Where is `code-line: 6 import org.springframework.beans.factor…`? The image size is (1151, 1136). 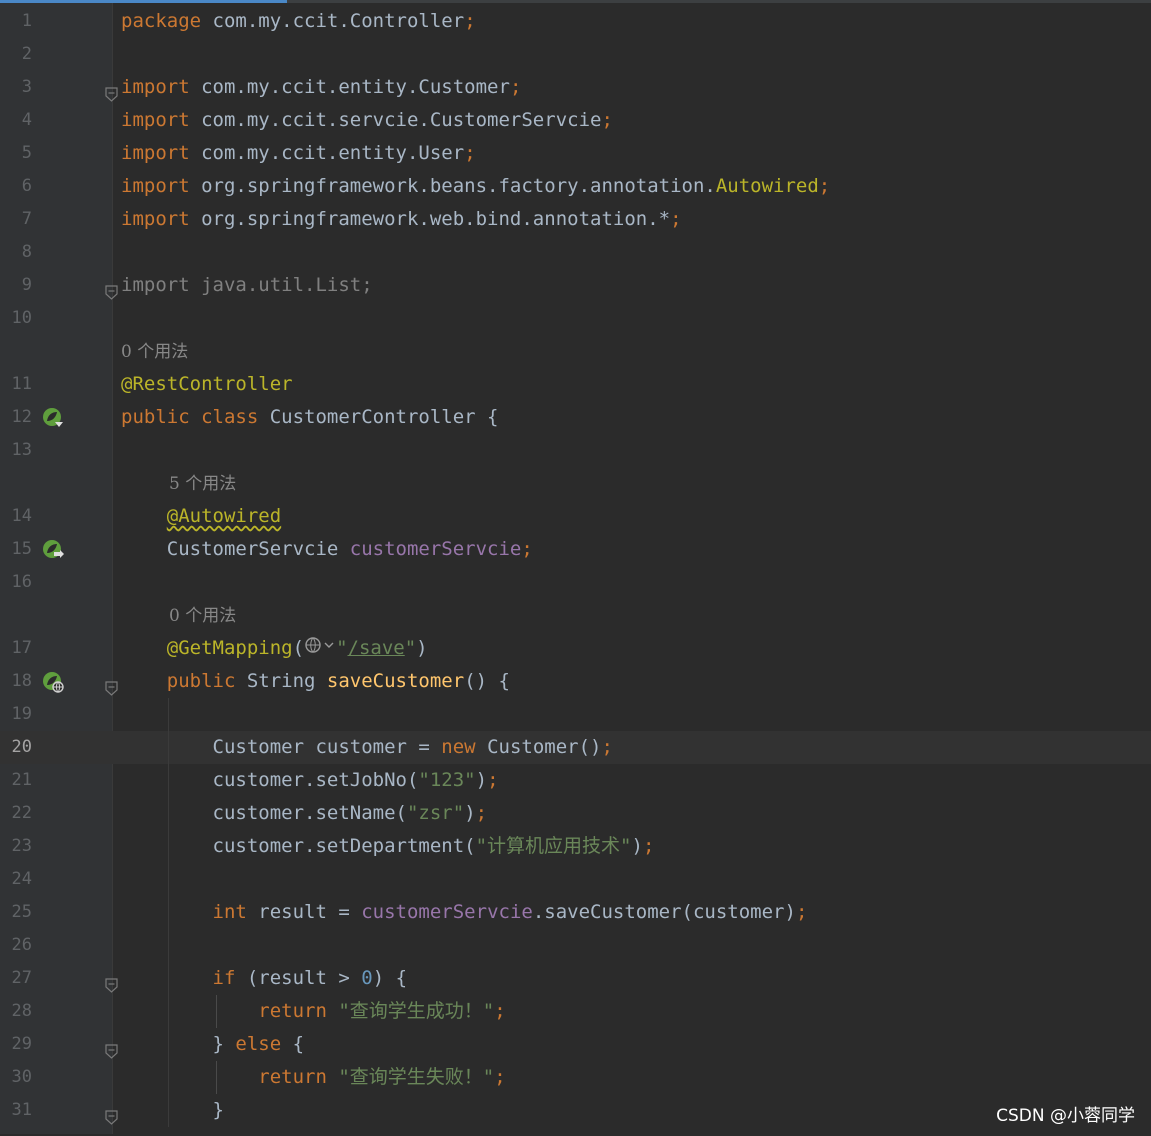 code-line: 6 import org.springframework.beans.factor… is located at coordinates (575, 186).